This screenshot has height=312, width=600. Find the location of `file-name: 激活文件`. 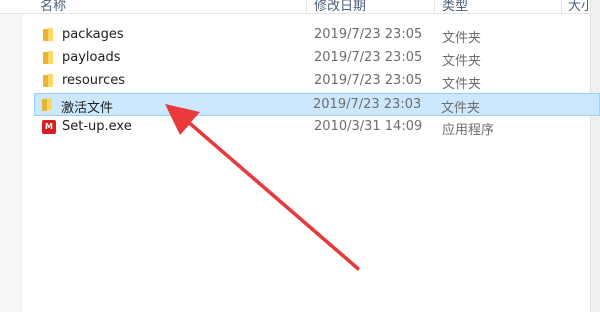

file-name: 激活文件 is located at coordinates (87, 108).